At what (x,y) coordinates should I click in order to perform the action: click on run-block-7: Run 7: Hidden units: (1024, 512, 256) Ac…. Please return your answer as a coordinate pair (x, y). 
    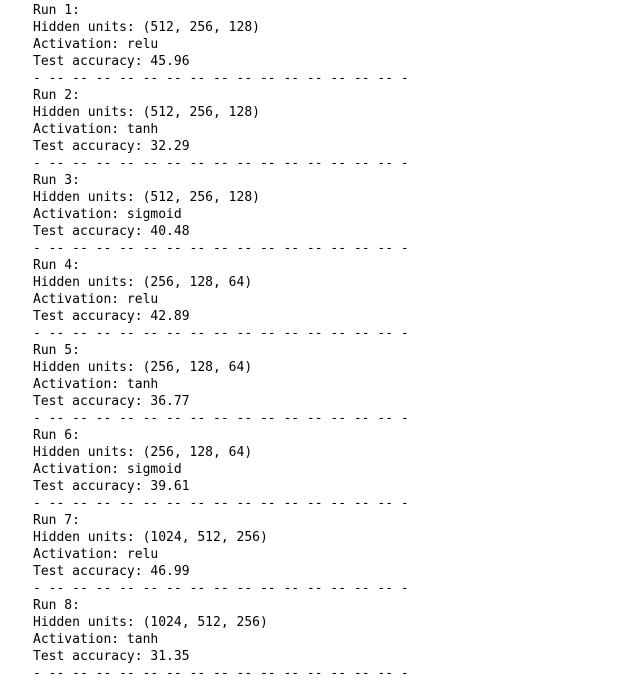
    Looking at the image, I should click on (323, 554).